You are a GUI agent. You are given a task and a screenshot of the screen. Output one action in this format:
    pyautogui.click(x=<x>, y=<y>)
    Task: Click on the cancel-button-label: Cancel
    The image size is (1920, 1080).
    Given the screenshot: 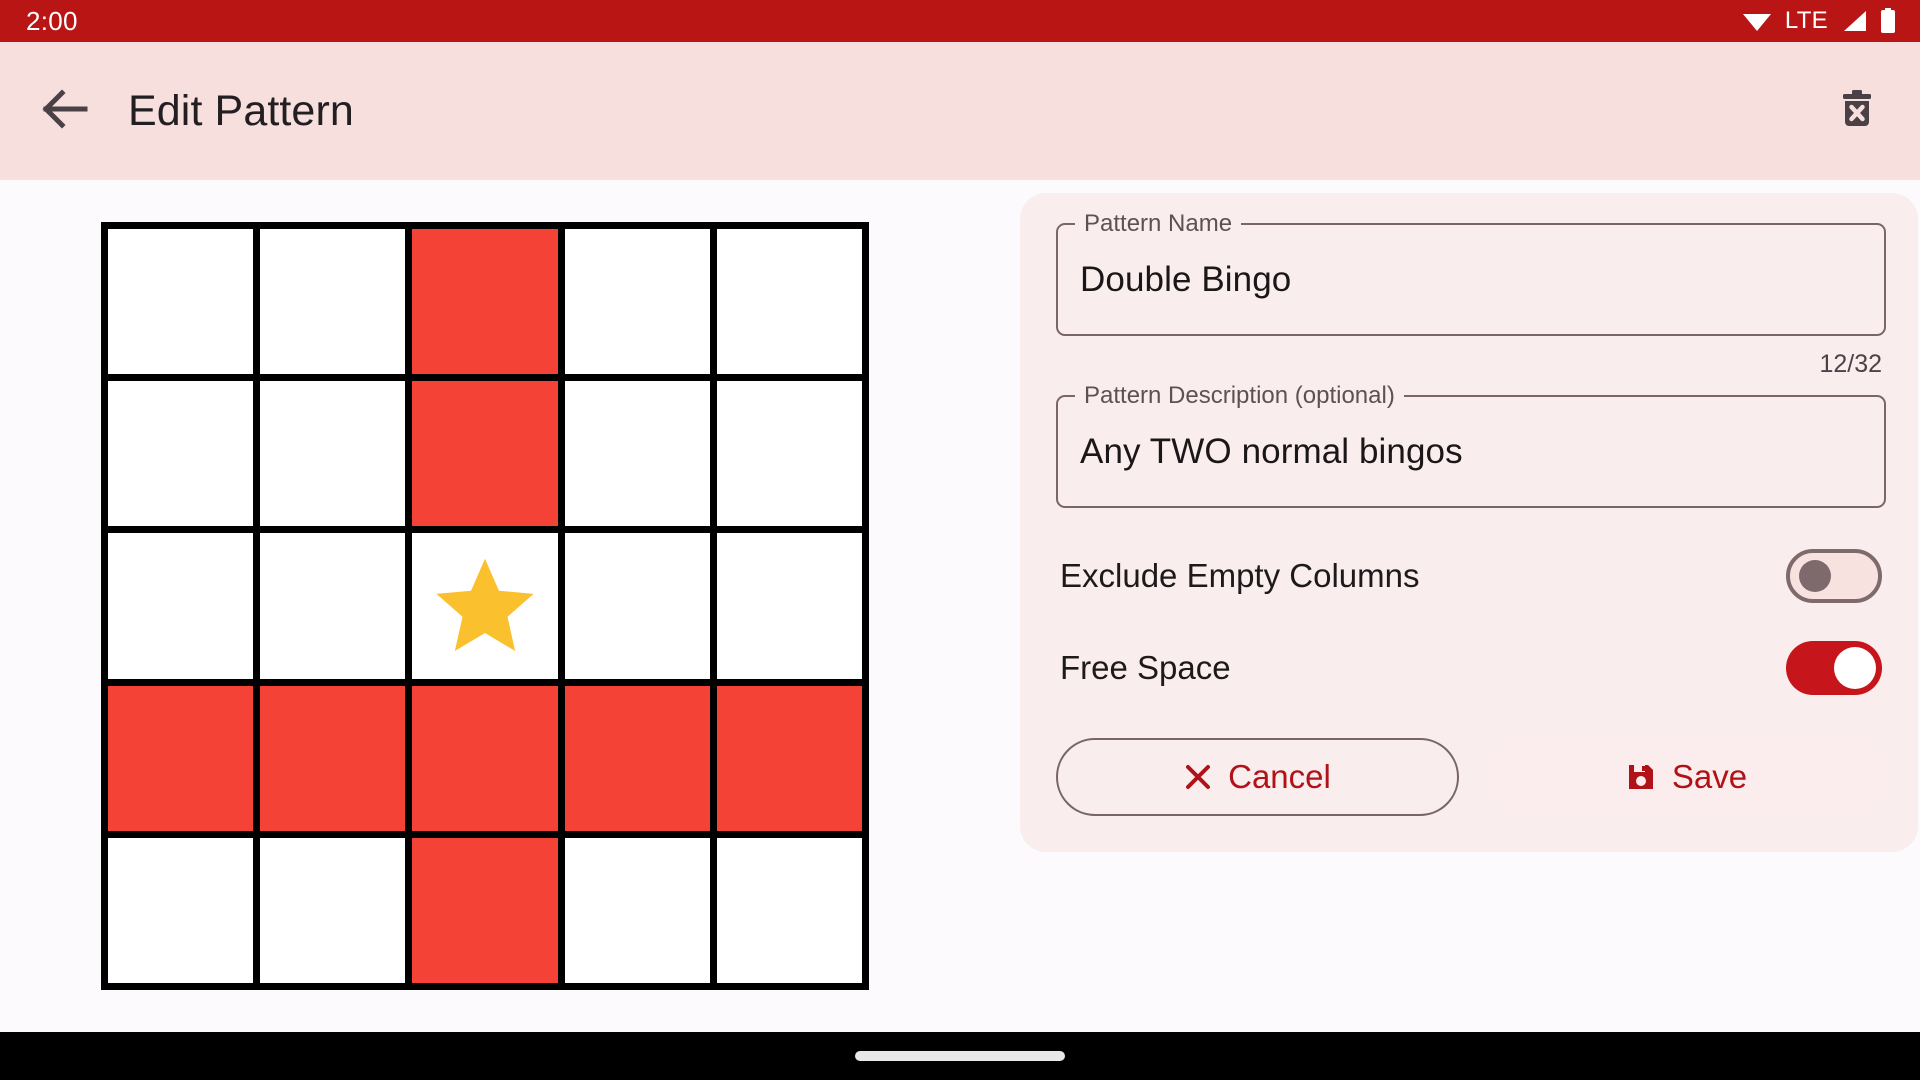 What is the action you would take?
    pyautogui.click(x=1279, y=776)
    